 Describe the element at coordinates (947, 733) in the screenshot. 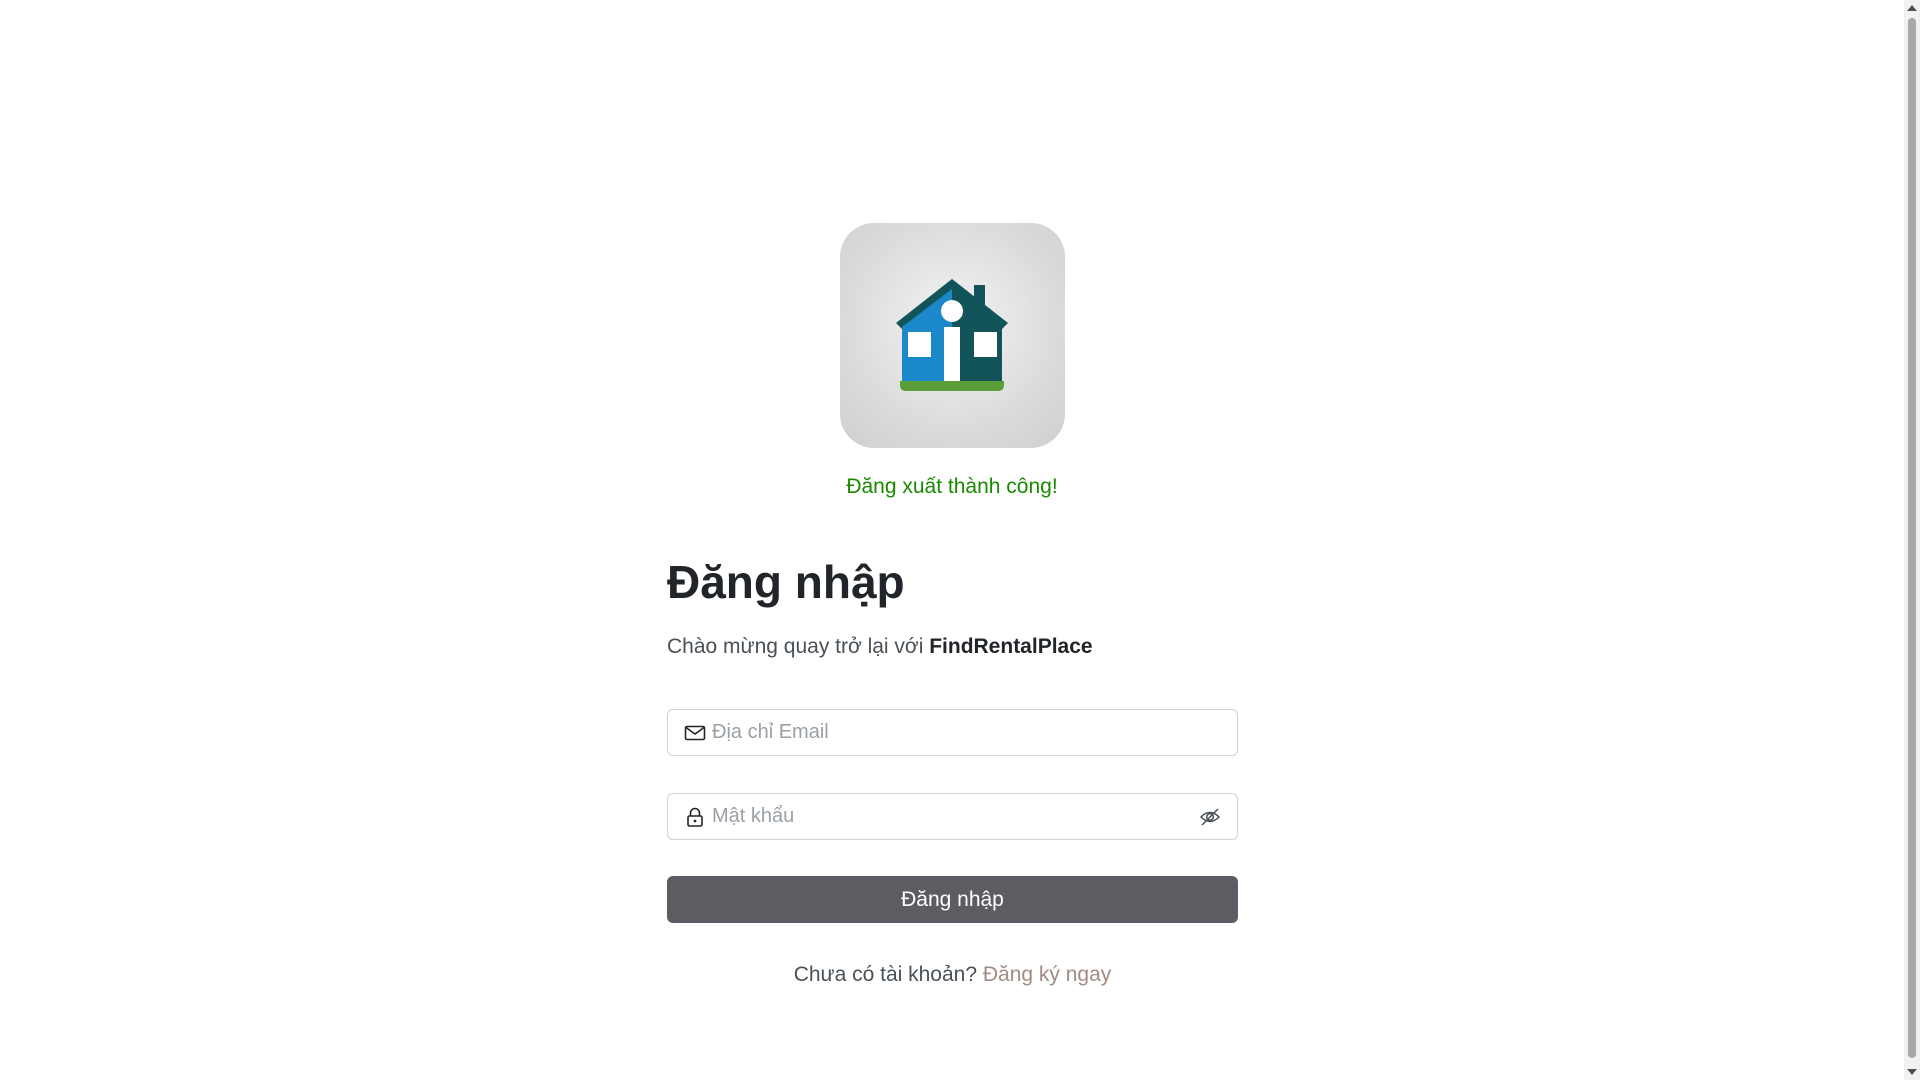

I see `email-input` at that location.